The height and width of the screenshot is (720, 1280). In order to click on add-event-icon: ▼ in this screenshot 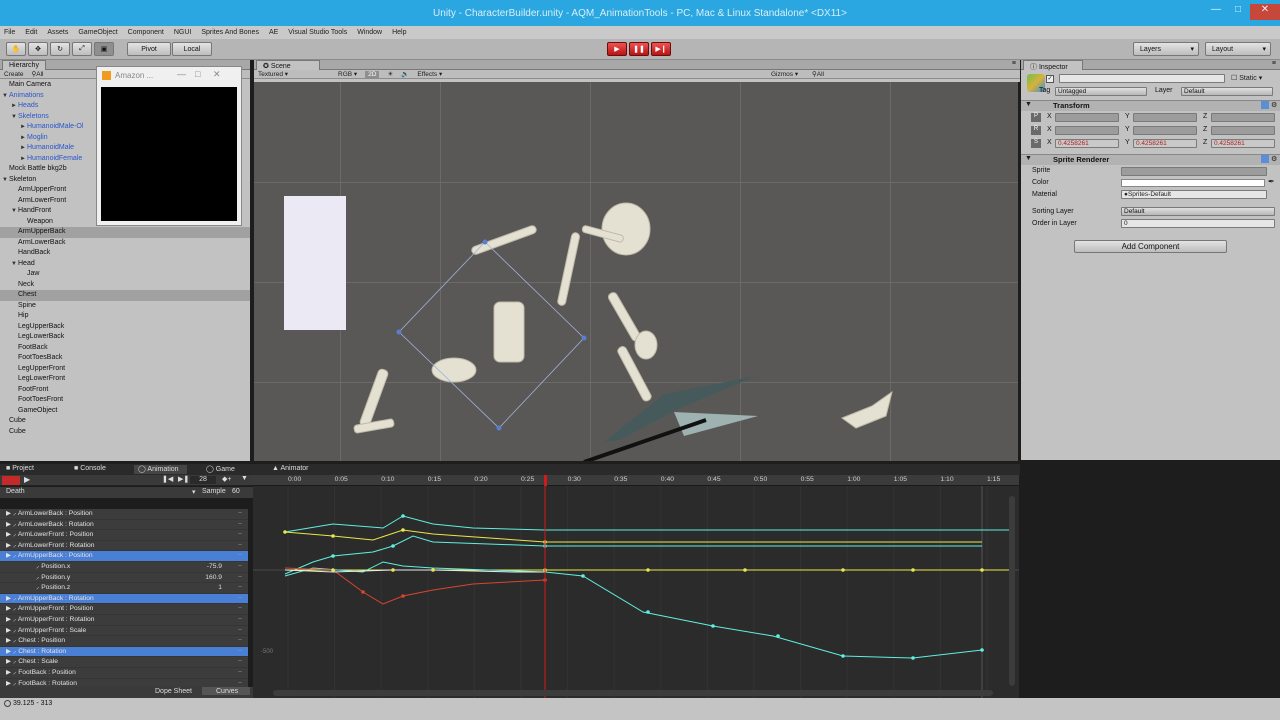, I will do `click(244, 478)`.